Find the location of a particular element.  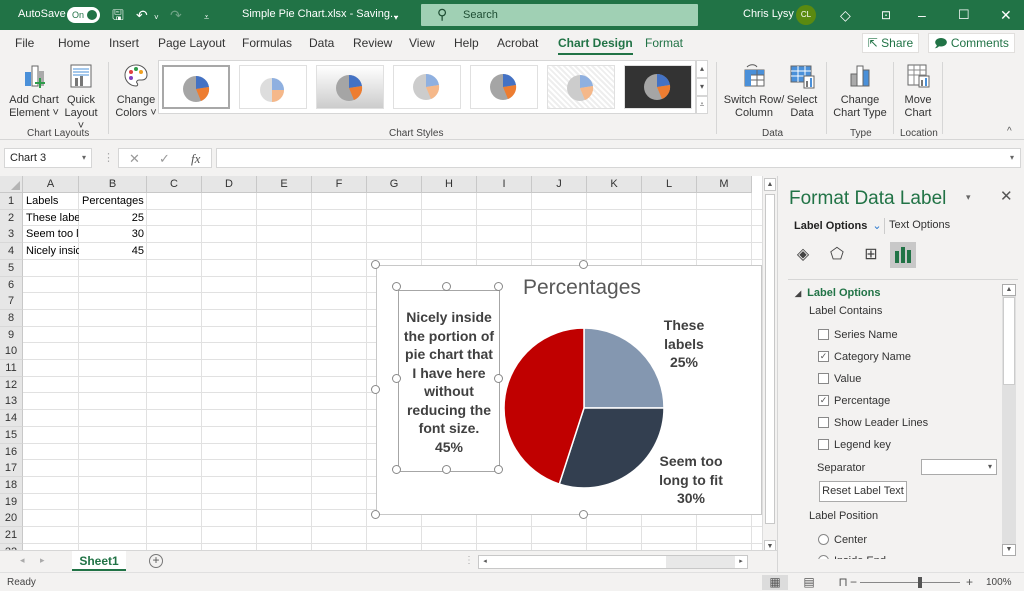

tab-formulas: Formulas is located at coordinates (267, 43).